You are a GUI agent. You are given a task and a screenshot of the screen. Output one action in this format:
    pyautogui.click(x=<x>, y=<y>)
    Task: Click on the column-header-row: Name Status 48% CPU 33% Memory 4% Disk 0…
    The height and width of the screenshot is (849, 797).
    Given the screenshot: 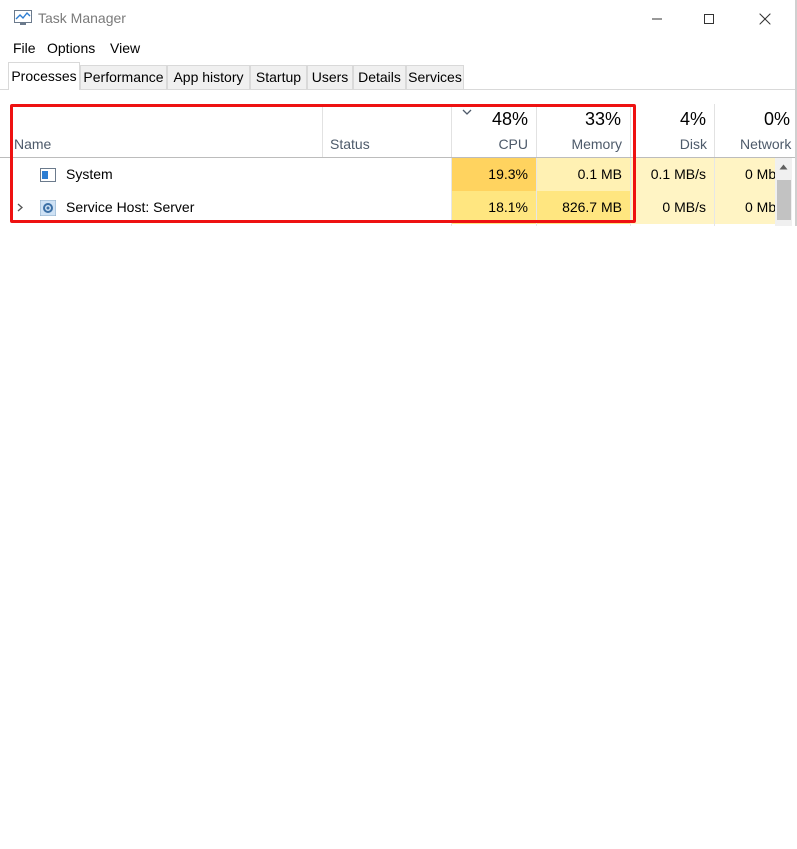 What is the action you would take?
    pyautogui.click(x=398, y=123)
    